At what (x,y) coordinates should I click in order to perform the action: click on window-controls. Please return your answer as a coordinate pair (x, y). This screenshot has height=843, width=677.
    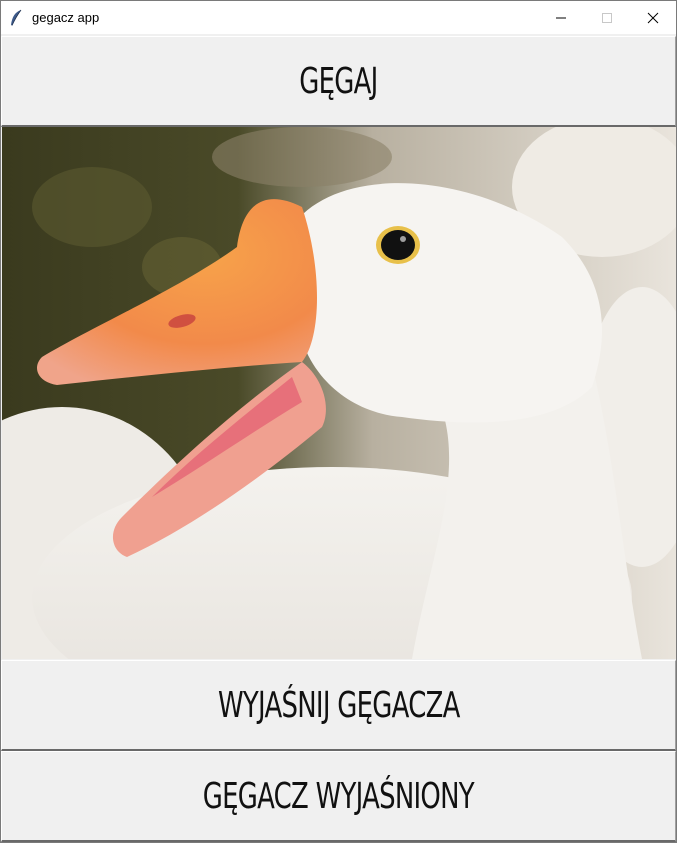
    Looking at the image, I should click on (607, 17).